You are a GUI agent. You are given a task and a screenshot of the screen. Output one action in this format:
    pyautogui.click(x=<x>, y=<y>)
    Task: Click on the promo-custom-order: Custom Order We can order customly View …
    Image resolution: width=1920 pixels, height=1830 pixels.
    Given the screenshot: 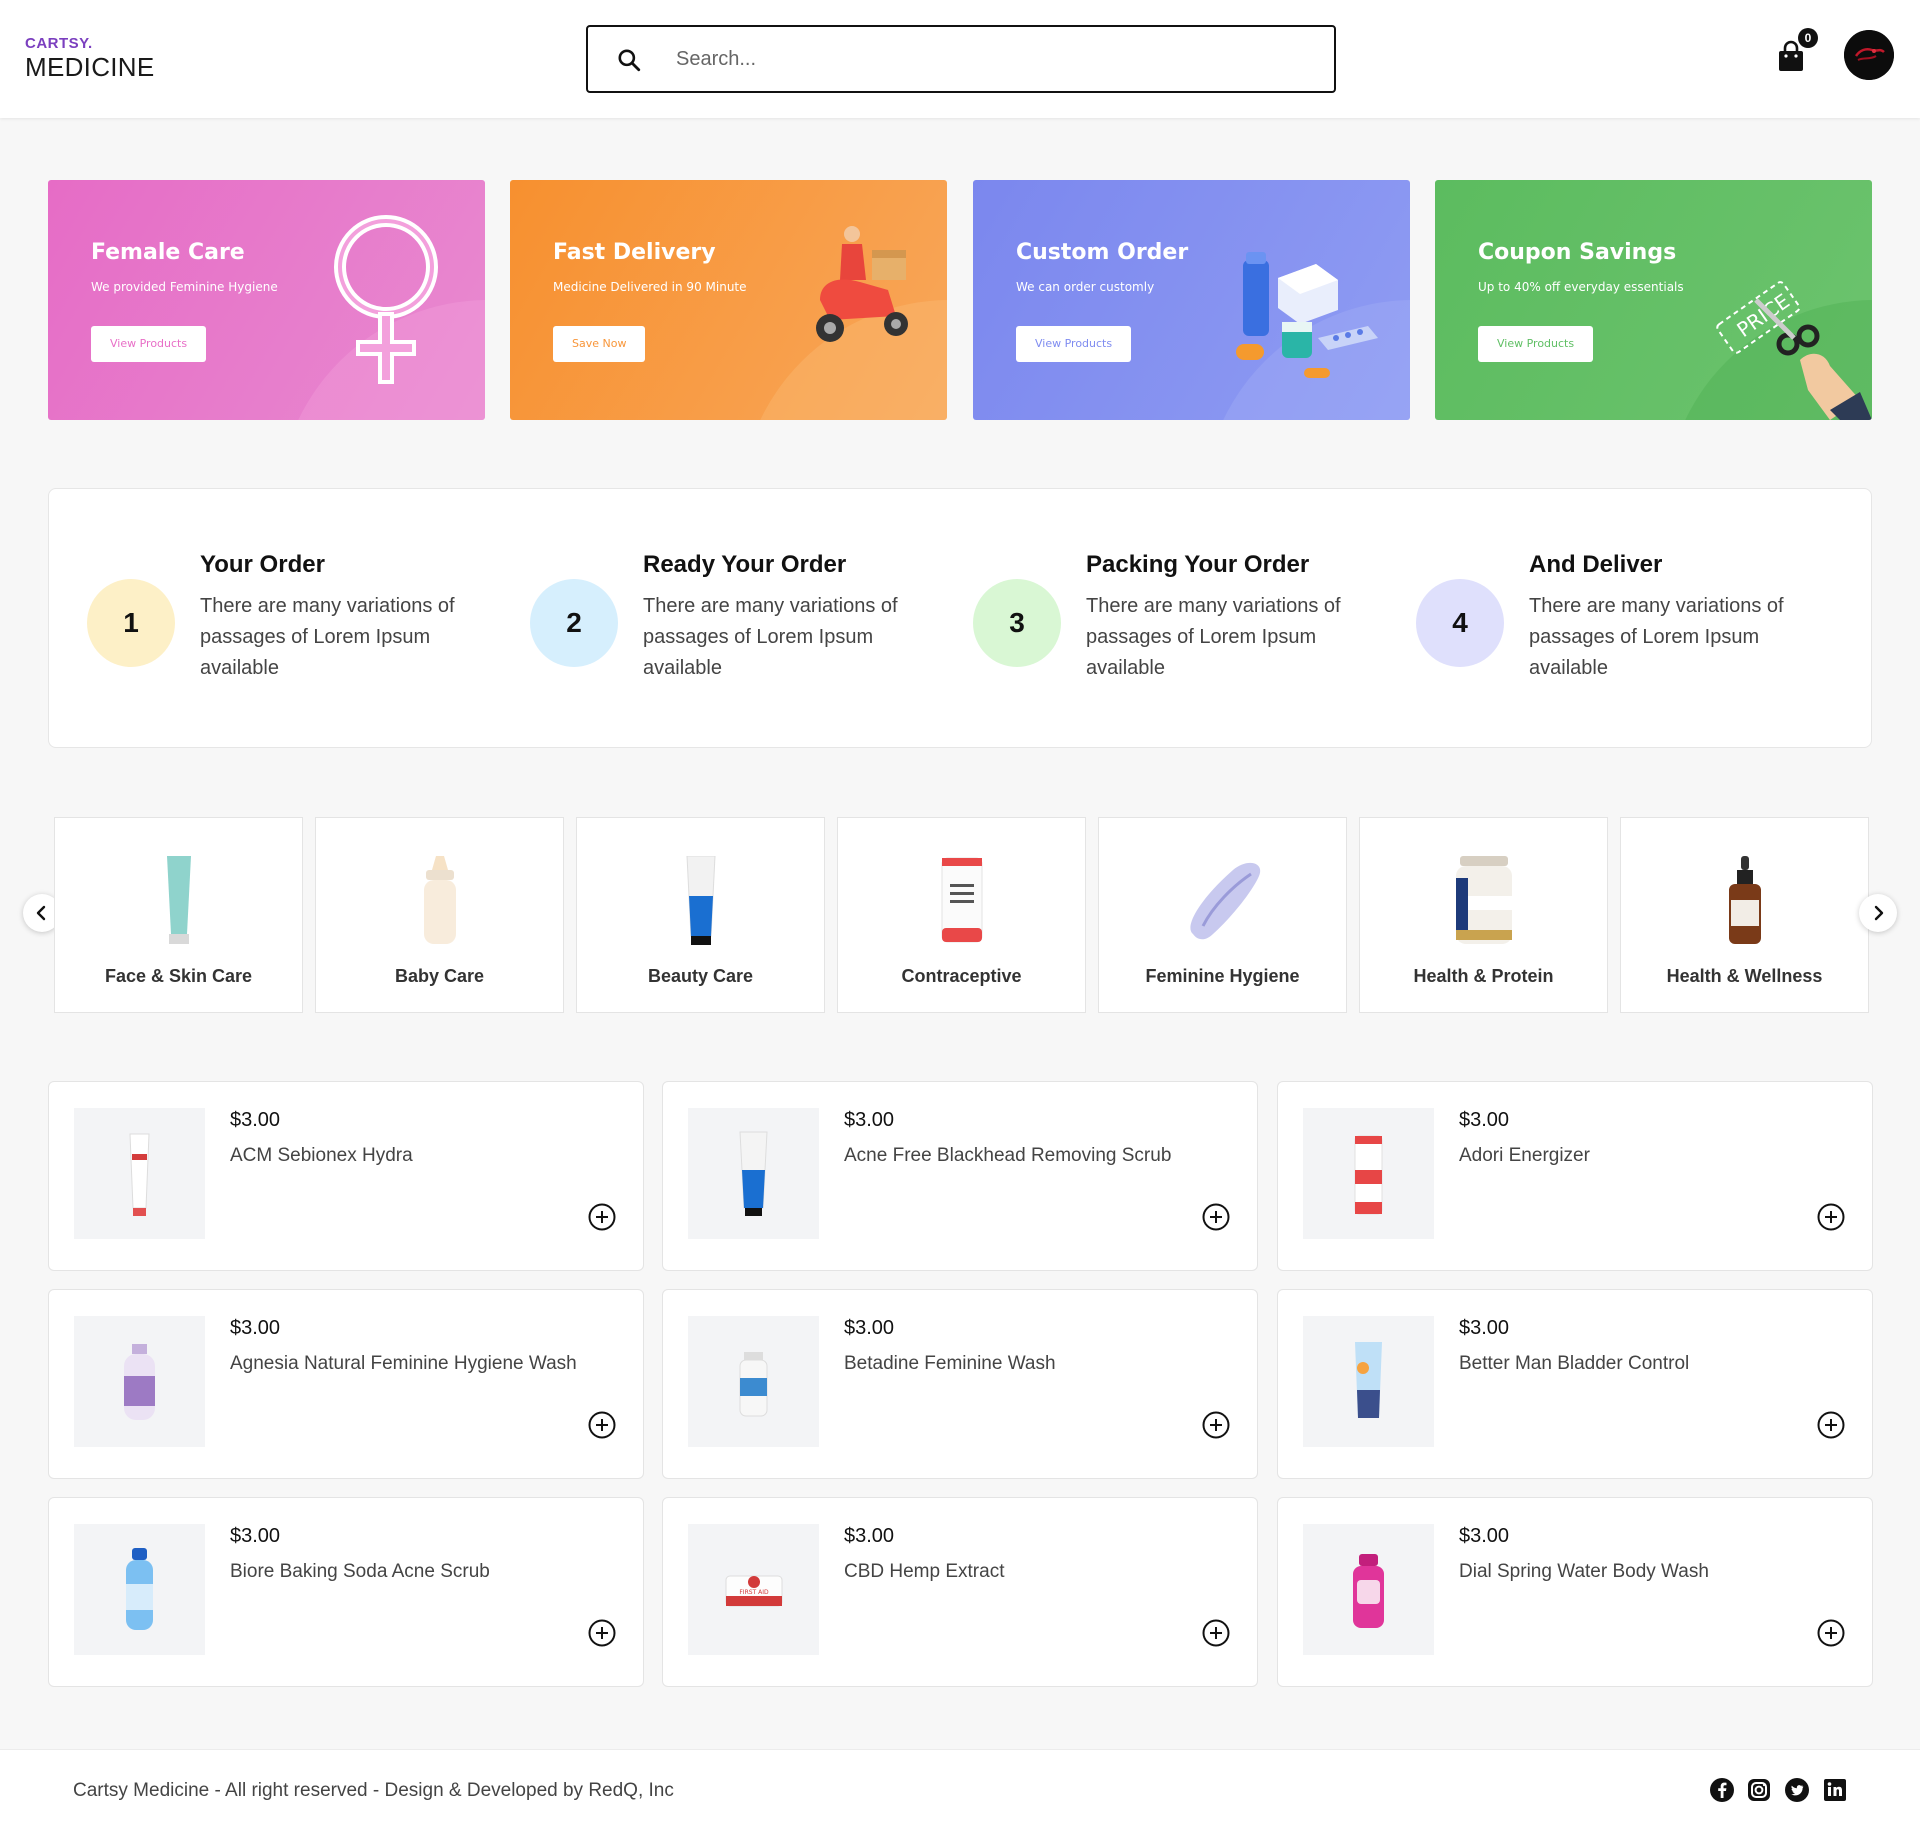 What is the action you would take?
    pyautogui.click(x=1191, y=300)
    